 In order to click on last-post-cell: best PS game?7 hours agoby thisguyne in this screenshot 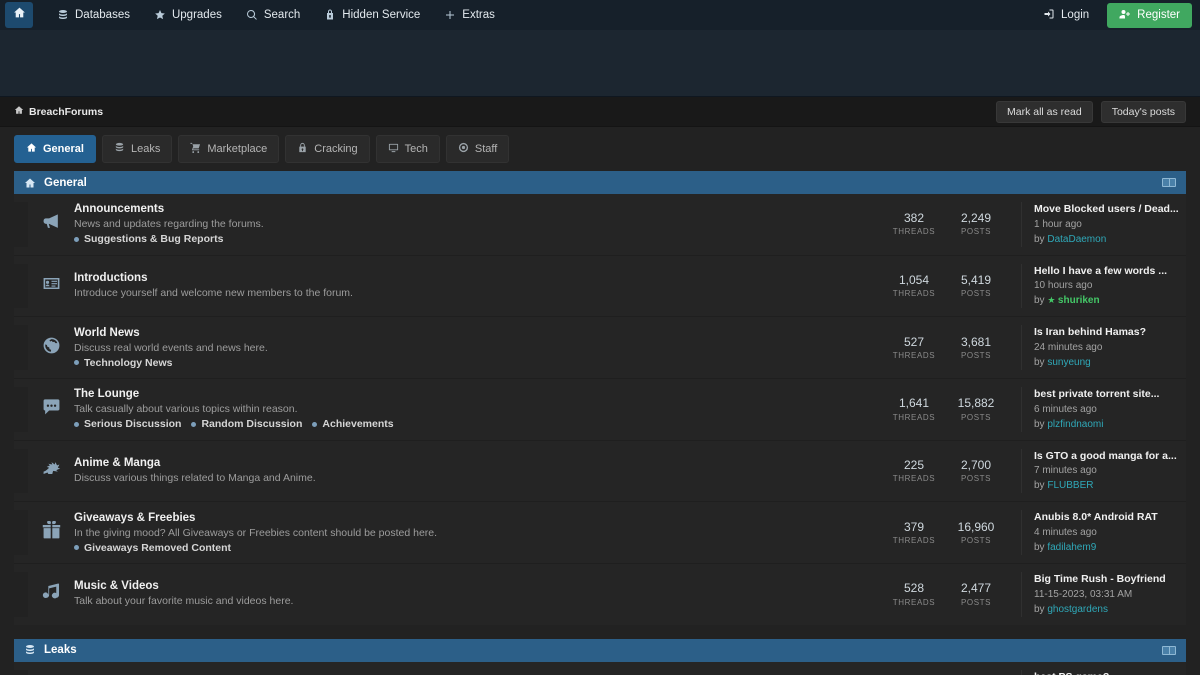, I will do `click(1103, 672)`.